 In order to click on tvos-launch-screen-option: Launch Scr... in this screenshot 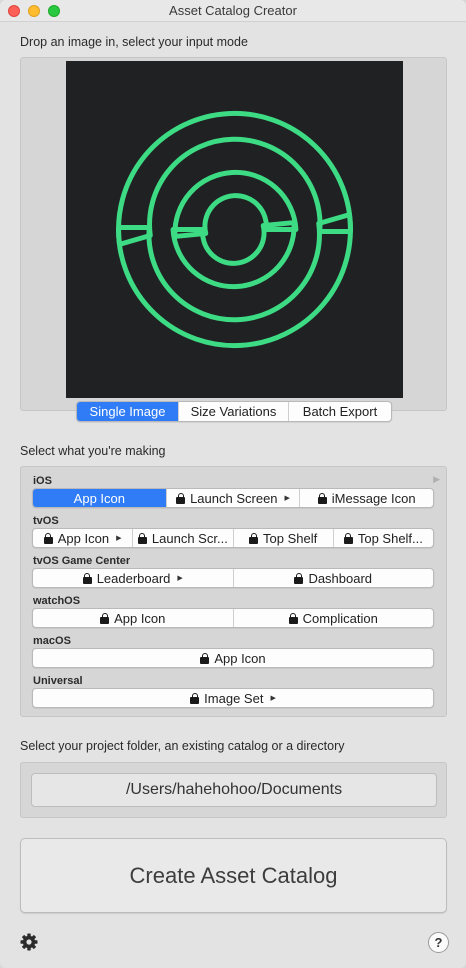, I will do `click(183, 538)`.